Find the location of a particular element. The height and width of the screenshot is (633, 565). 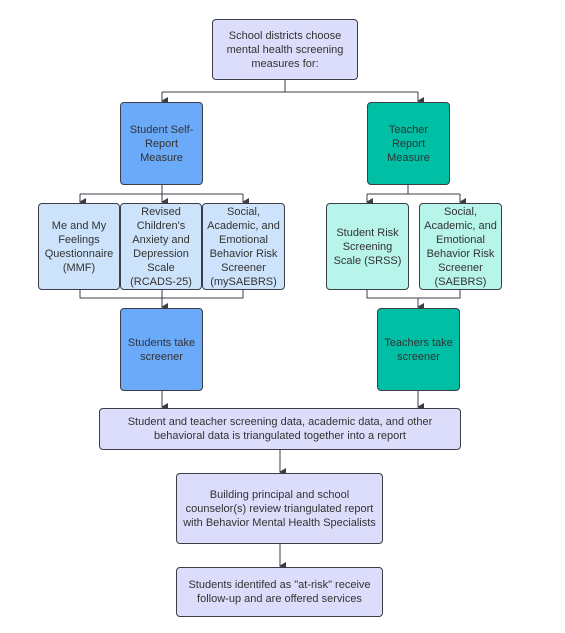

student-measure-node: Student Self-Report Measure is located at coordinates (161, 143).